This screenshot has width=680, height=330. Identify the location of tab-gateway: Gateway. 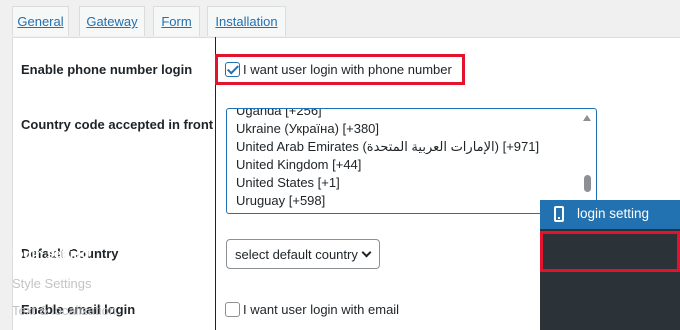
(112, 21).